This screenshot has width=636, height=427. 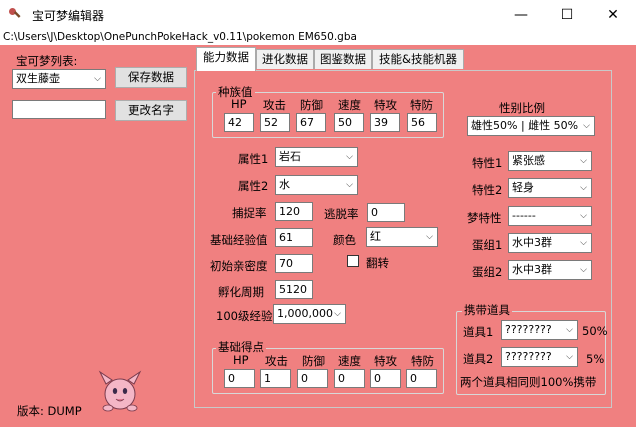 What do you see at coordinates (377, 263) in the screenshot?
I see `flip-label: 翻转` at bounding box center [377, 263].